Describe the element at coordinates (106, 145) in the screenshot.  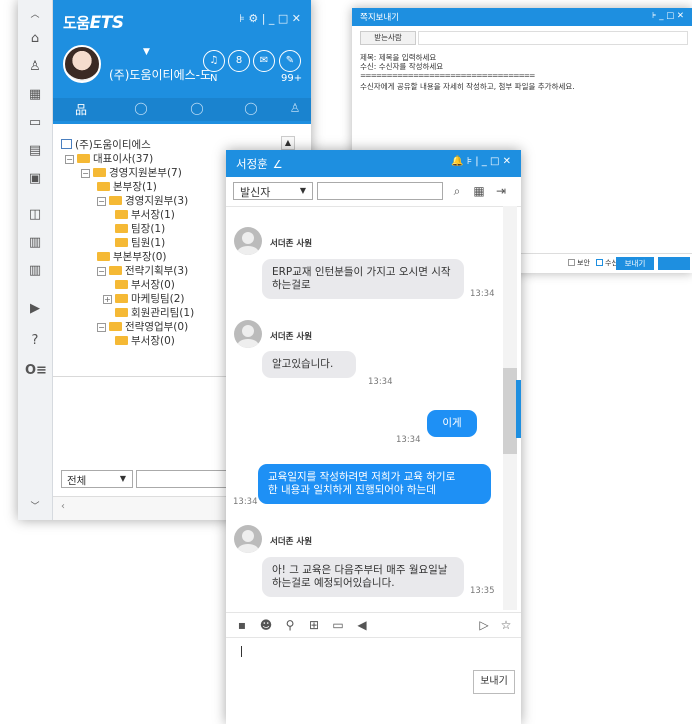
I see `tree-item: (주)도움이티에스` at that location.